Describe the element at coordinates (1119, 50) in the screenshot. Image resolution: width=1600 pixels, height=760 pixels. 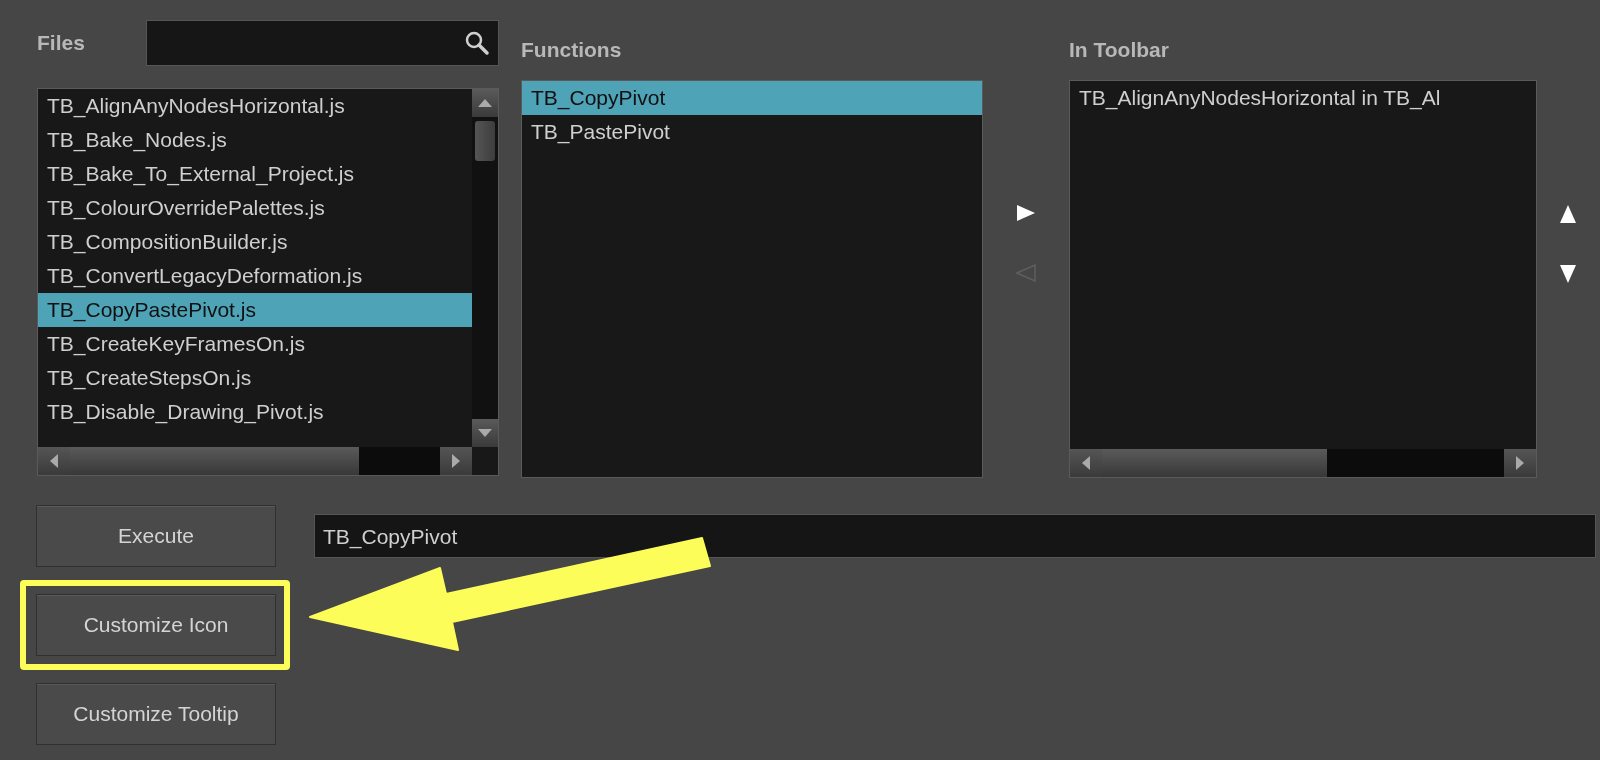
I see `in-toolbar-label: In Toolbar` at that location.